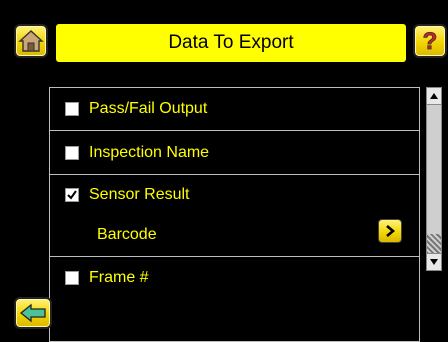 The image size is (448, 342). Describe the element at coordinates (119, 277) in the screenshot. I see `list-item-label: Frame #` at that location.